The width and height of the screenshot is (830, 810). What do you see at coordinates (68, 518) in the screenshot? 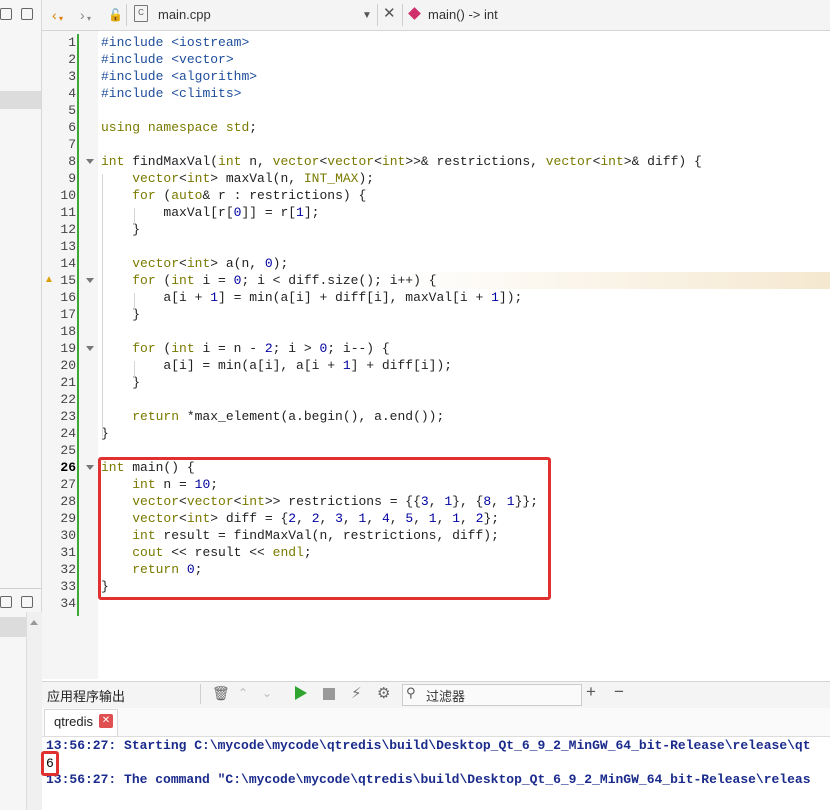
I see `line-number: 29` at bounding box center [68, 518].